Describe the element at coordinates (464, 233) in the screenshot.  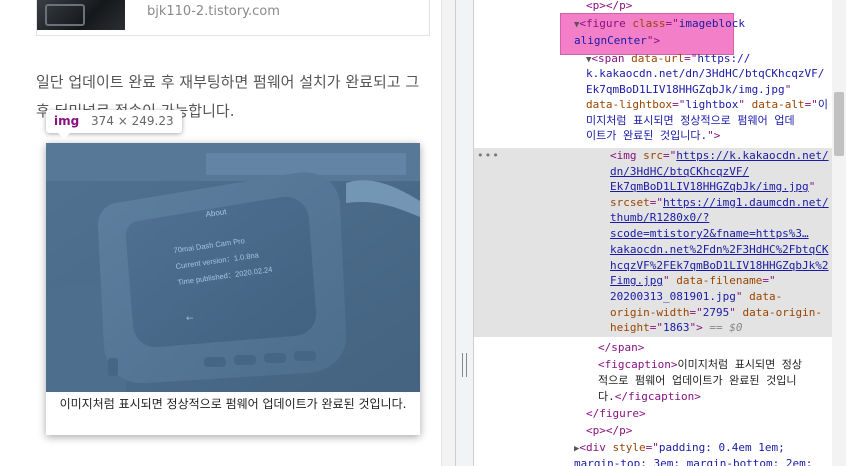
I see `pane-resize-handle` at that location.